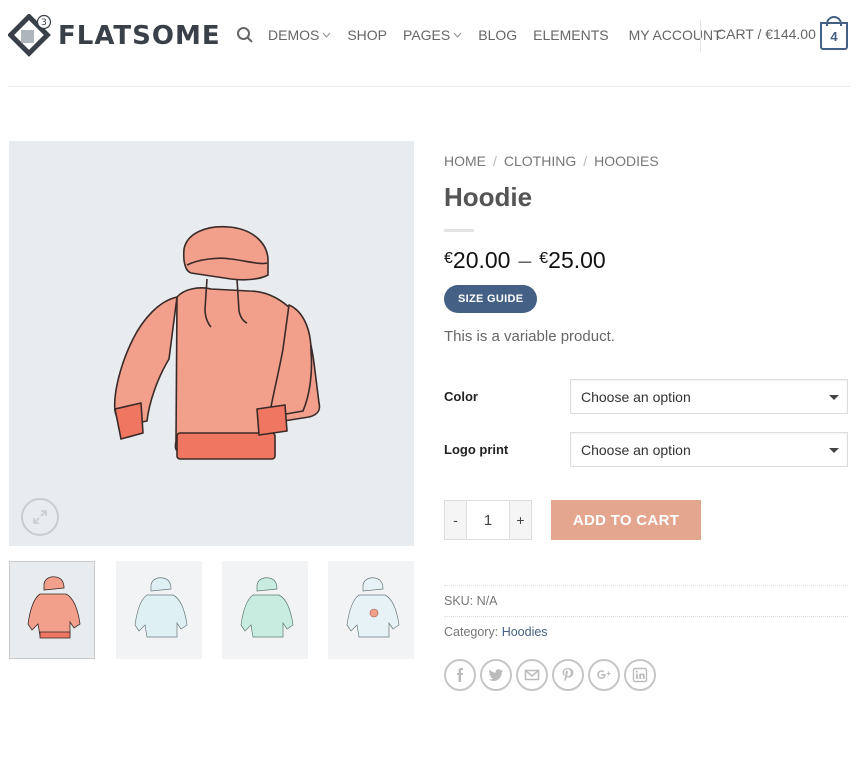  What do you see at coordinates (294, 35) in the screenshot?
I see `nav-item-label: DEMOS` at bounding box center [294, 35].